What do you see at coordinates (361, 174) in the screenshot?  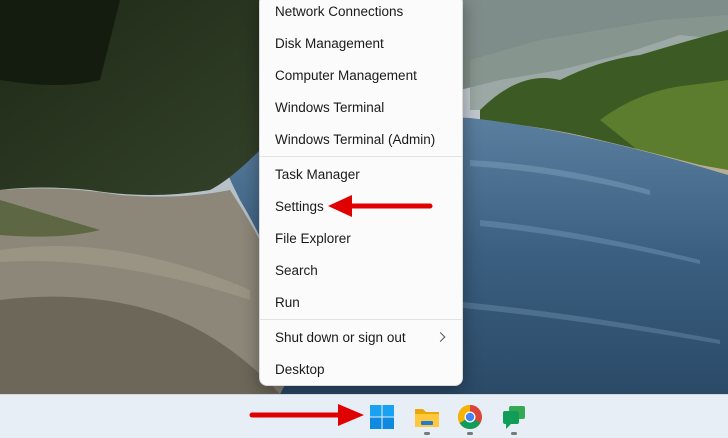 I see `menu-item-task-manager: Task Manager` at bounding box center [361, 174].